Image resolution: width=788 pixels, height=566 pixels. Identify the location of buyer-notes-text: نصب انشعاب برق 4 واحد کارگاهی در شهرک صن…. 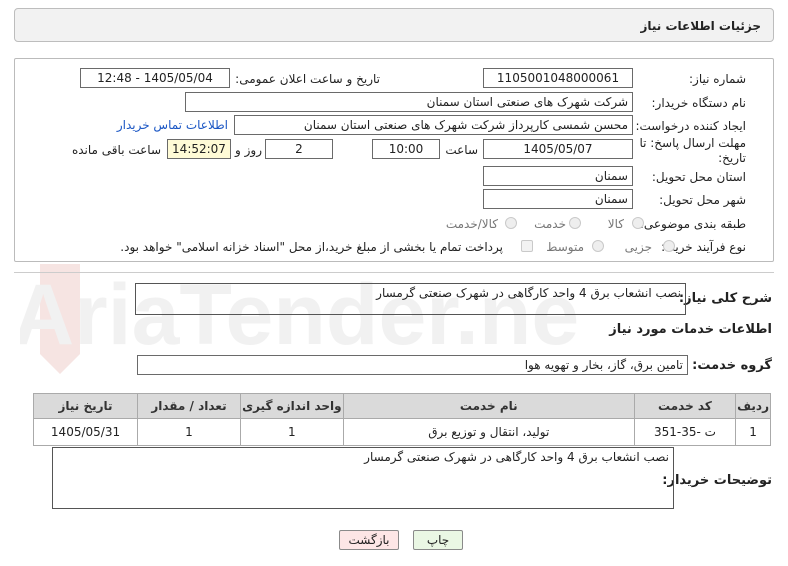
(516, 457).